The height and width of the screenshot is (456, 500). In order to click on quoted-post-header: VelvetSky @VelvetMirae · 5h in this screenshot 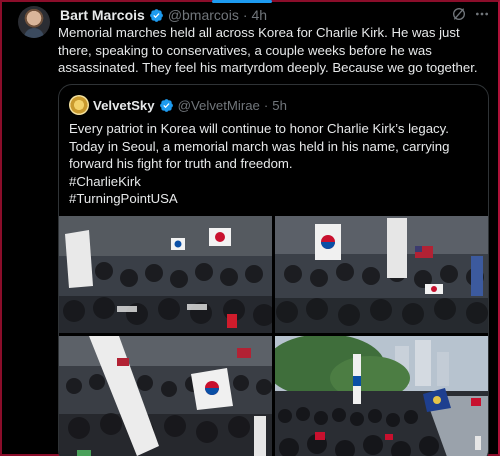, I will do `click(178, 105)`.